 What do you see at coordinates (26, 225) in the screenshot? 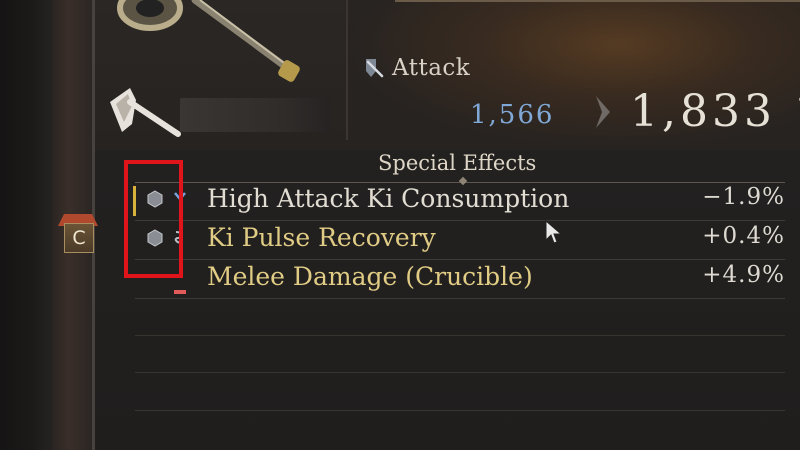
I see `left-margin` at bounding box center [26, 225].